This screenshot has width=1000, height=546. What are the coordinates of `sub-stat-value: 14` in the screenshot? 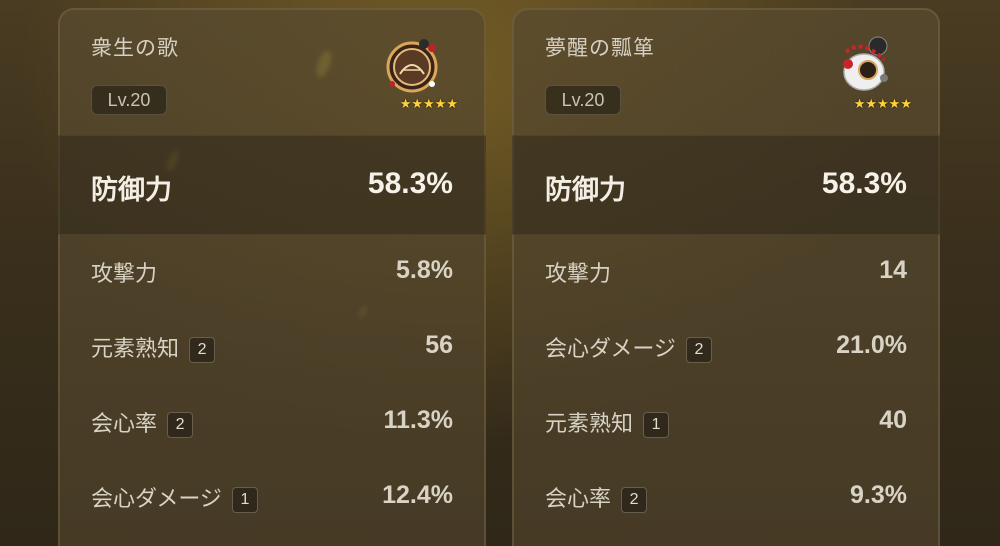 It's located at (893, 270).